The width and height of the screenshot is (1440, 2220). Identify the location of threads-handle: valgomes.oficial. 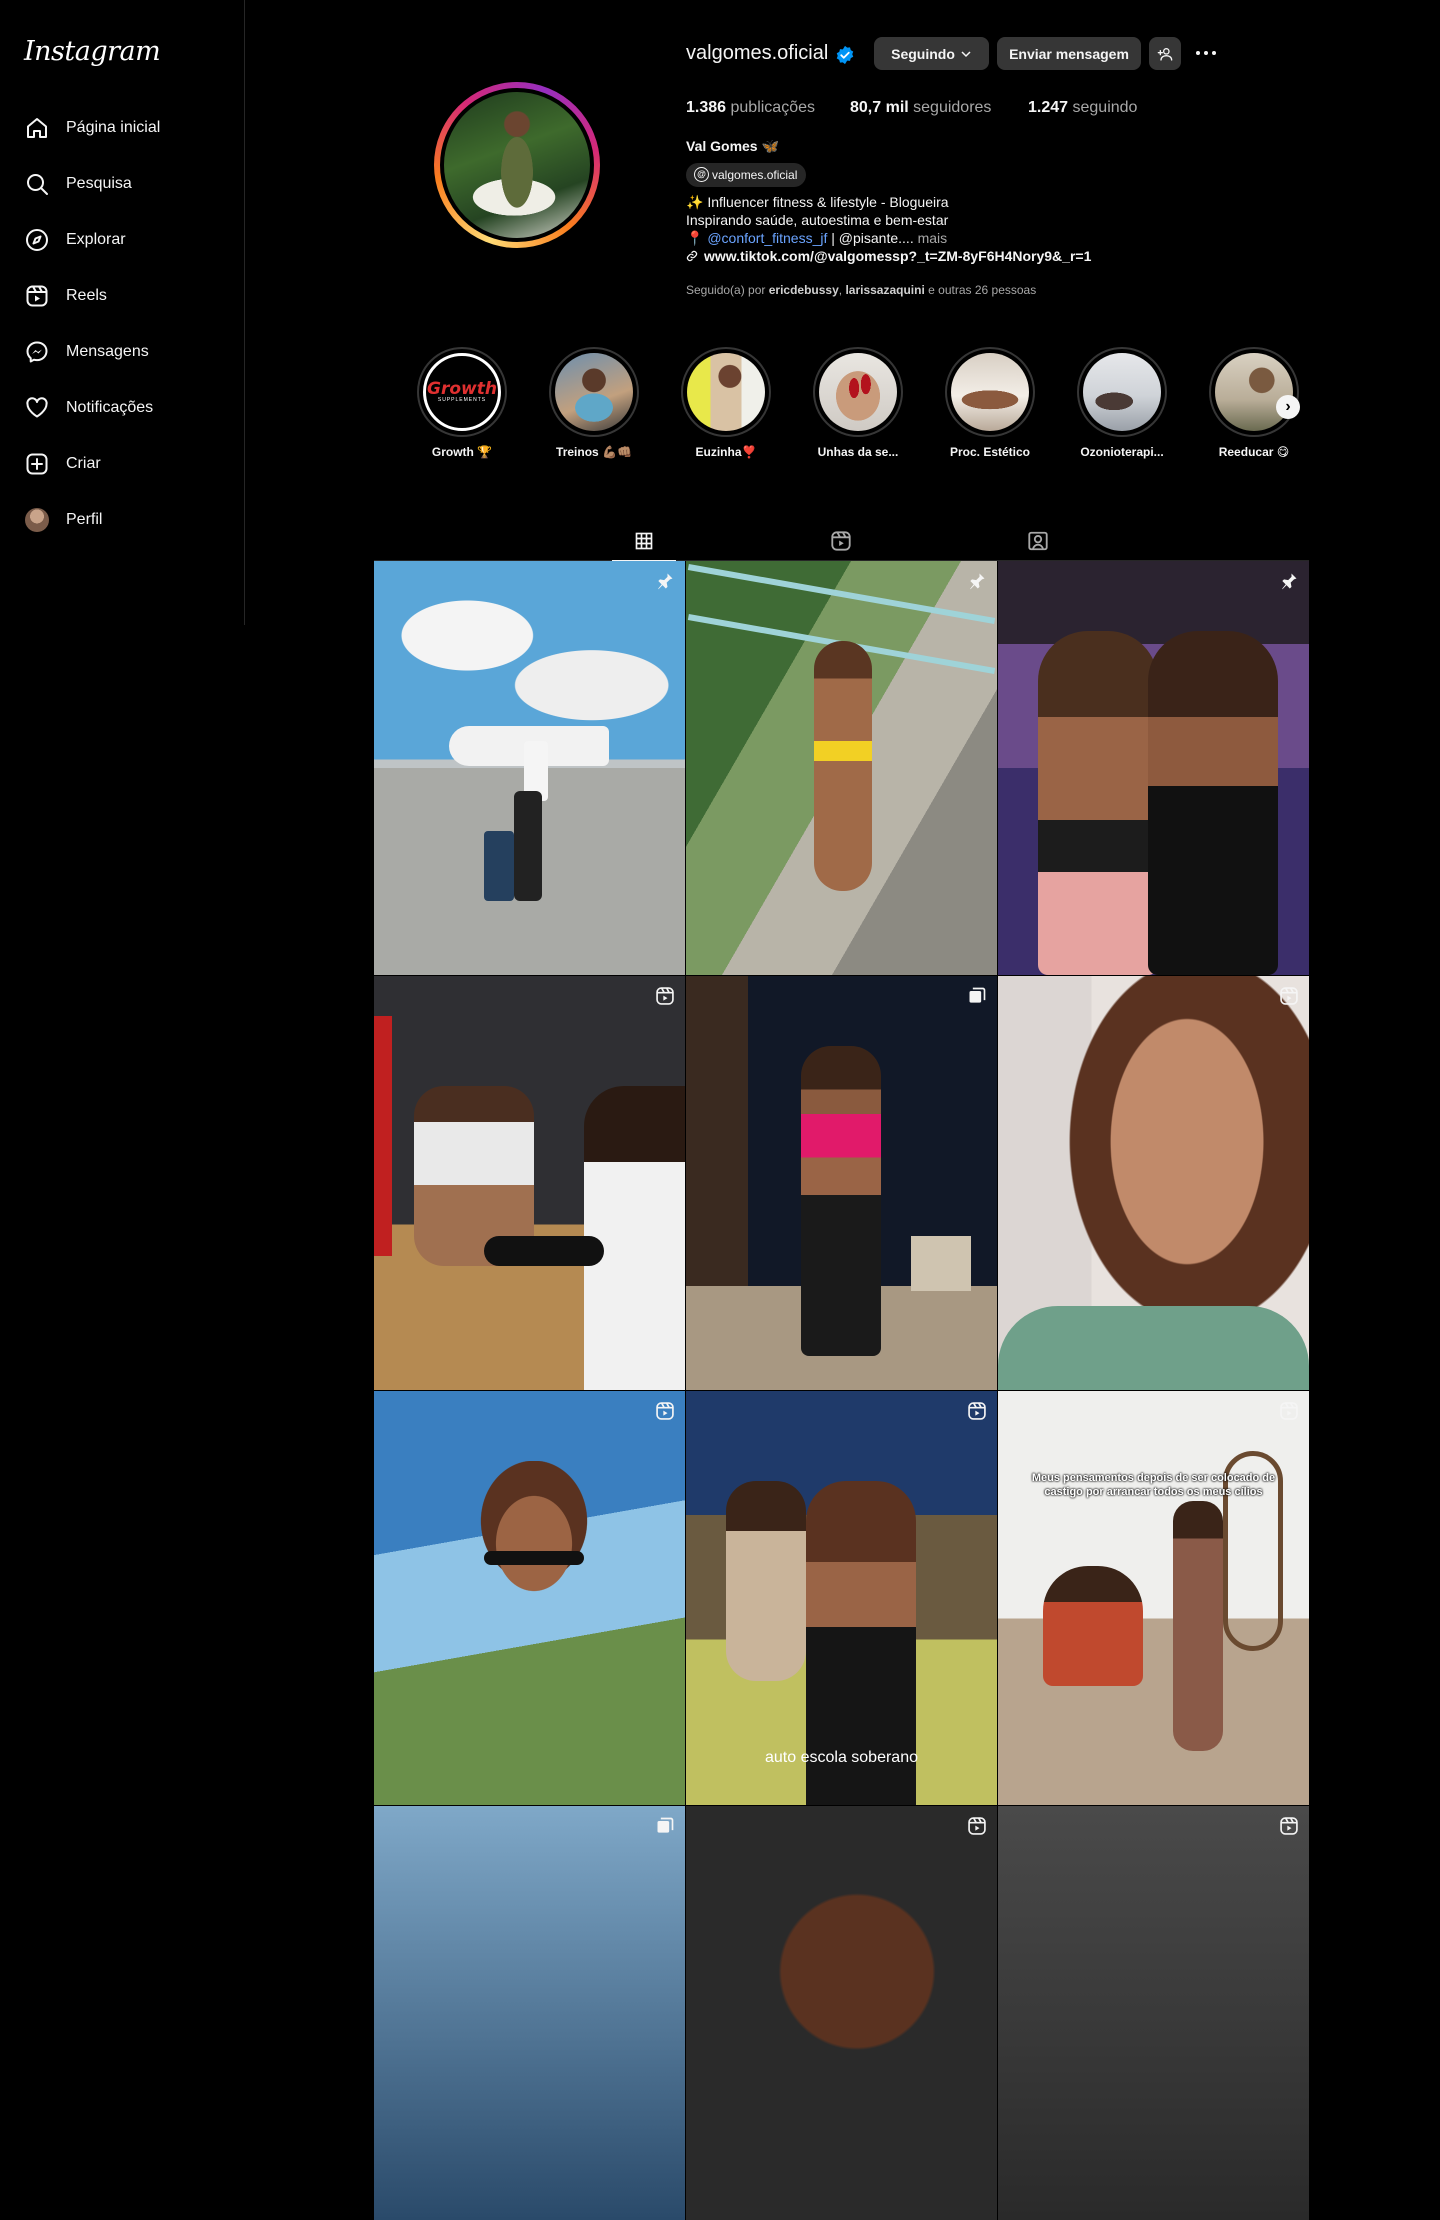
(755, 175).